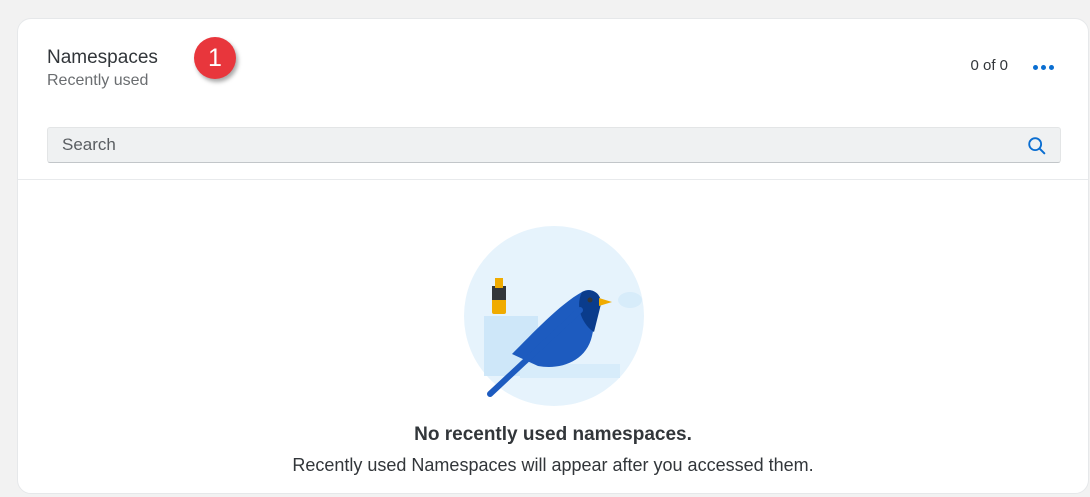 The height and width of the screenshot is (497, 1090). I want to click on bird-illustration, so click(554, 316).